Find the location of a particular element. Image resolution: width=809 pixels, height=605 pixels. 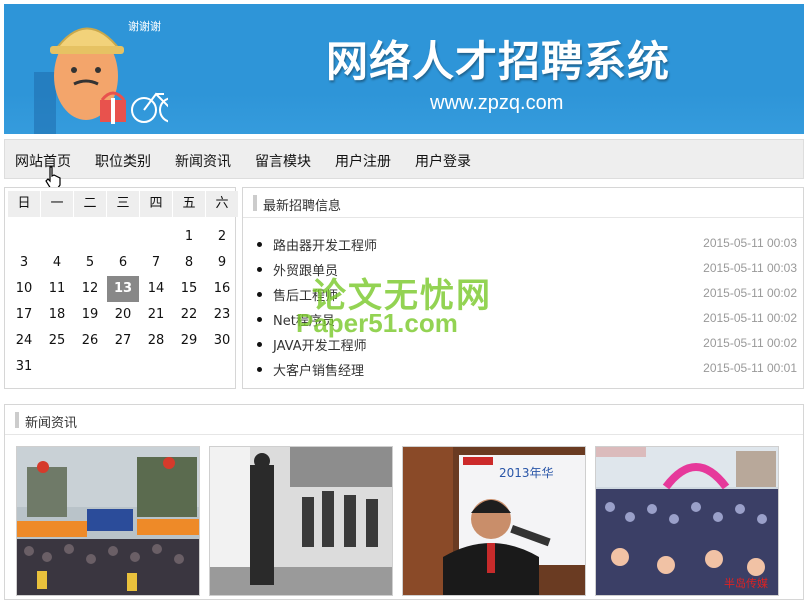

calendar-day: 8 is located at coordinates (189, 263).